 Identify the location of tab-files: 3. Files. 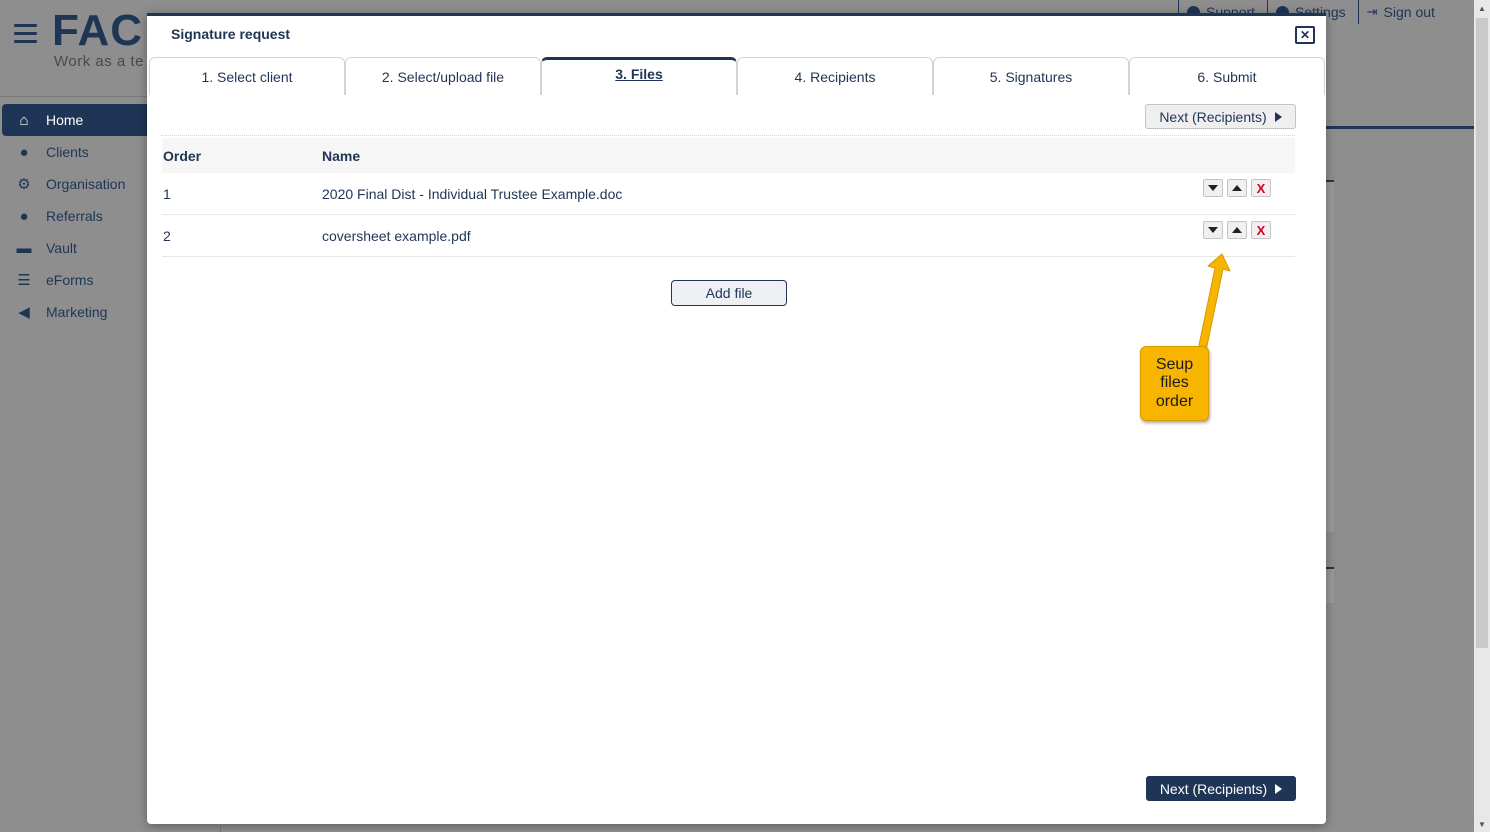
(639, 76).